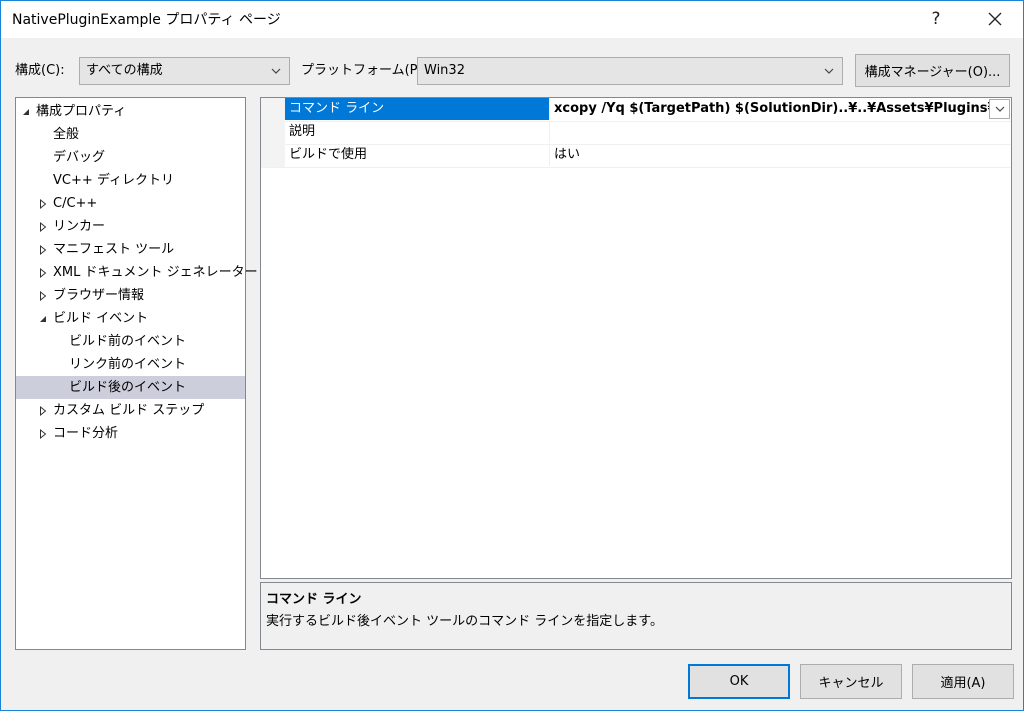  I want to click on tree-item-label: マニフェスト ツール, so click(114, 249).